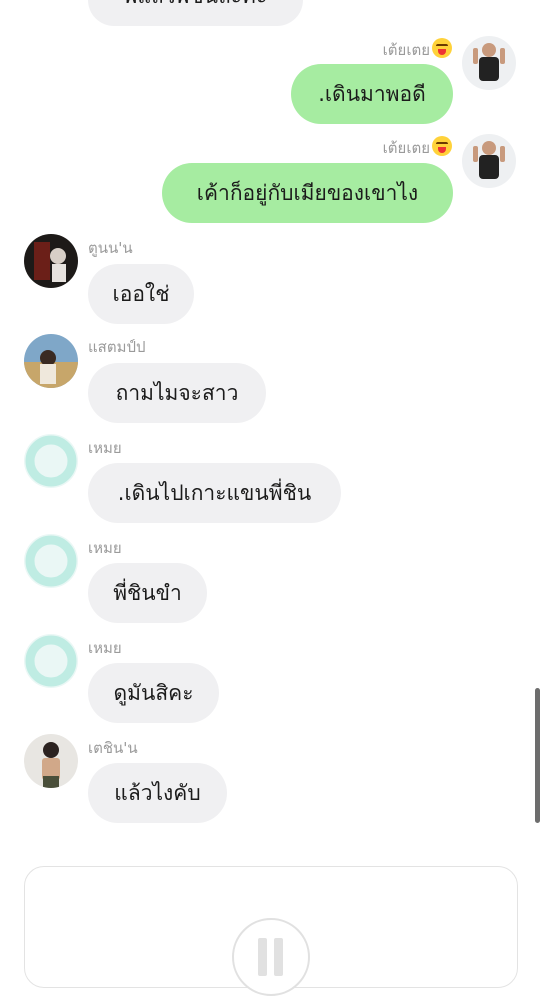  Describe the element at coordinates (537, 755) in the screenshot. I see `scrollbar` at that location.